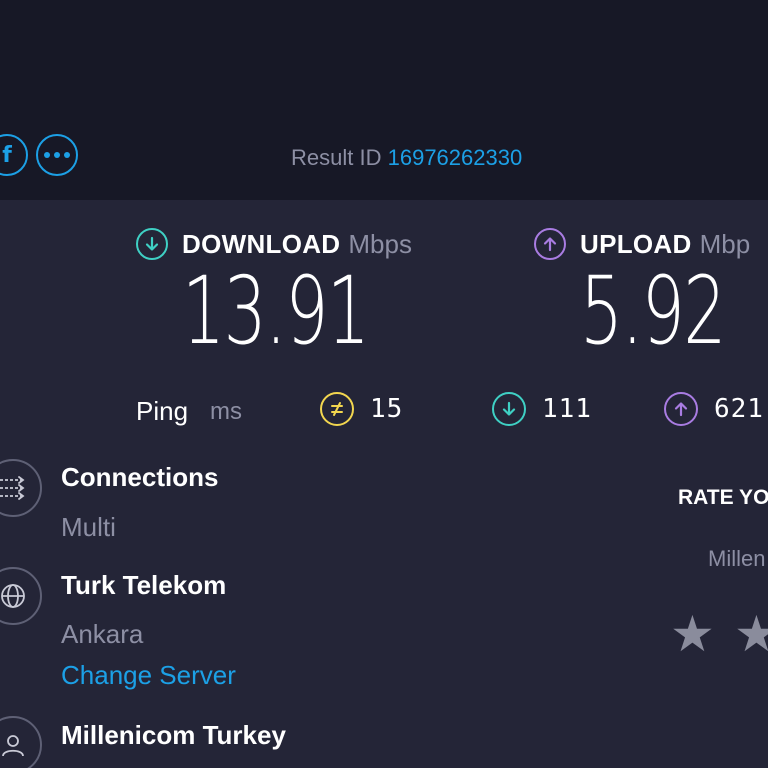 Image resolution: width=768 pixels, height=768 pixels. What do you see at coordinates (21, 596) in the screenshot?
I see `globe-icon` at bounding box center [21, 596].